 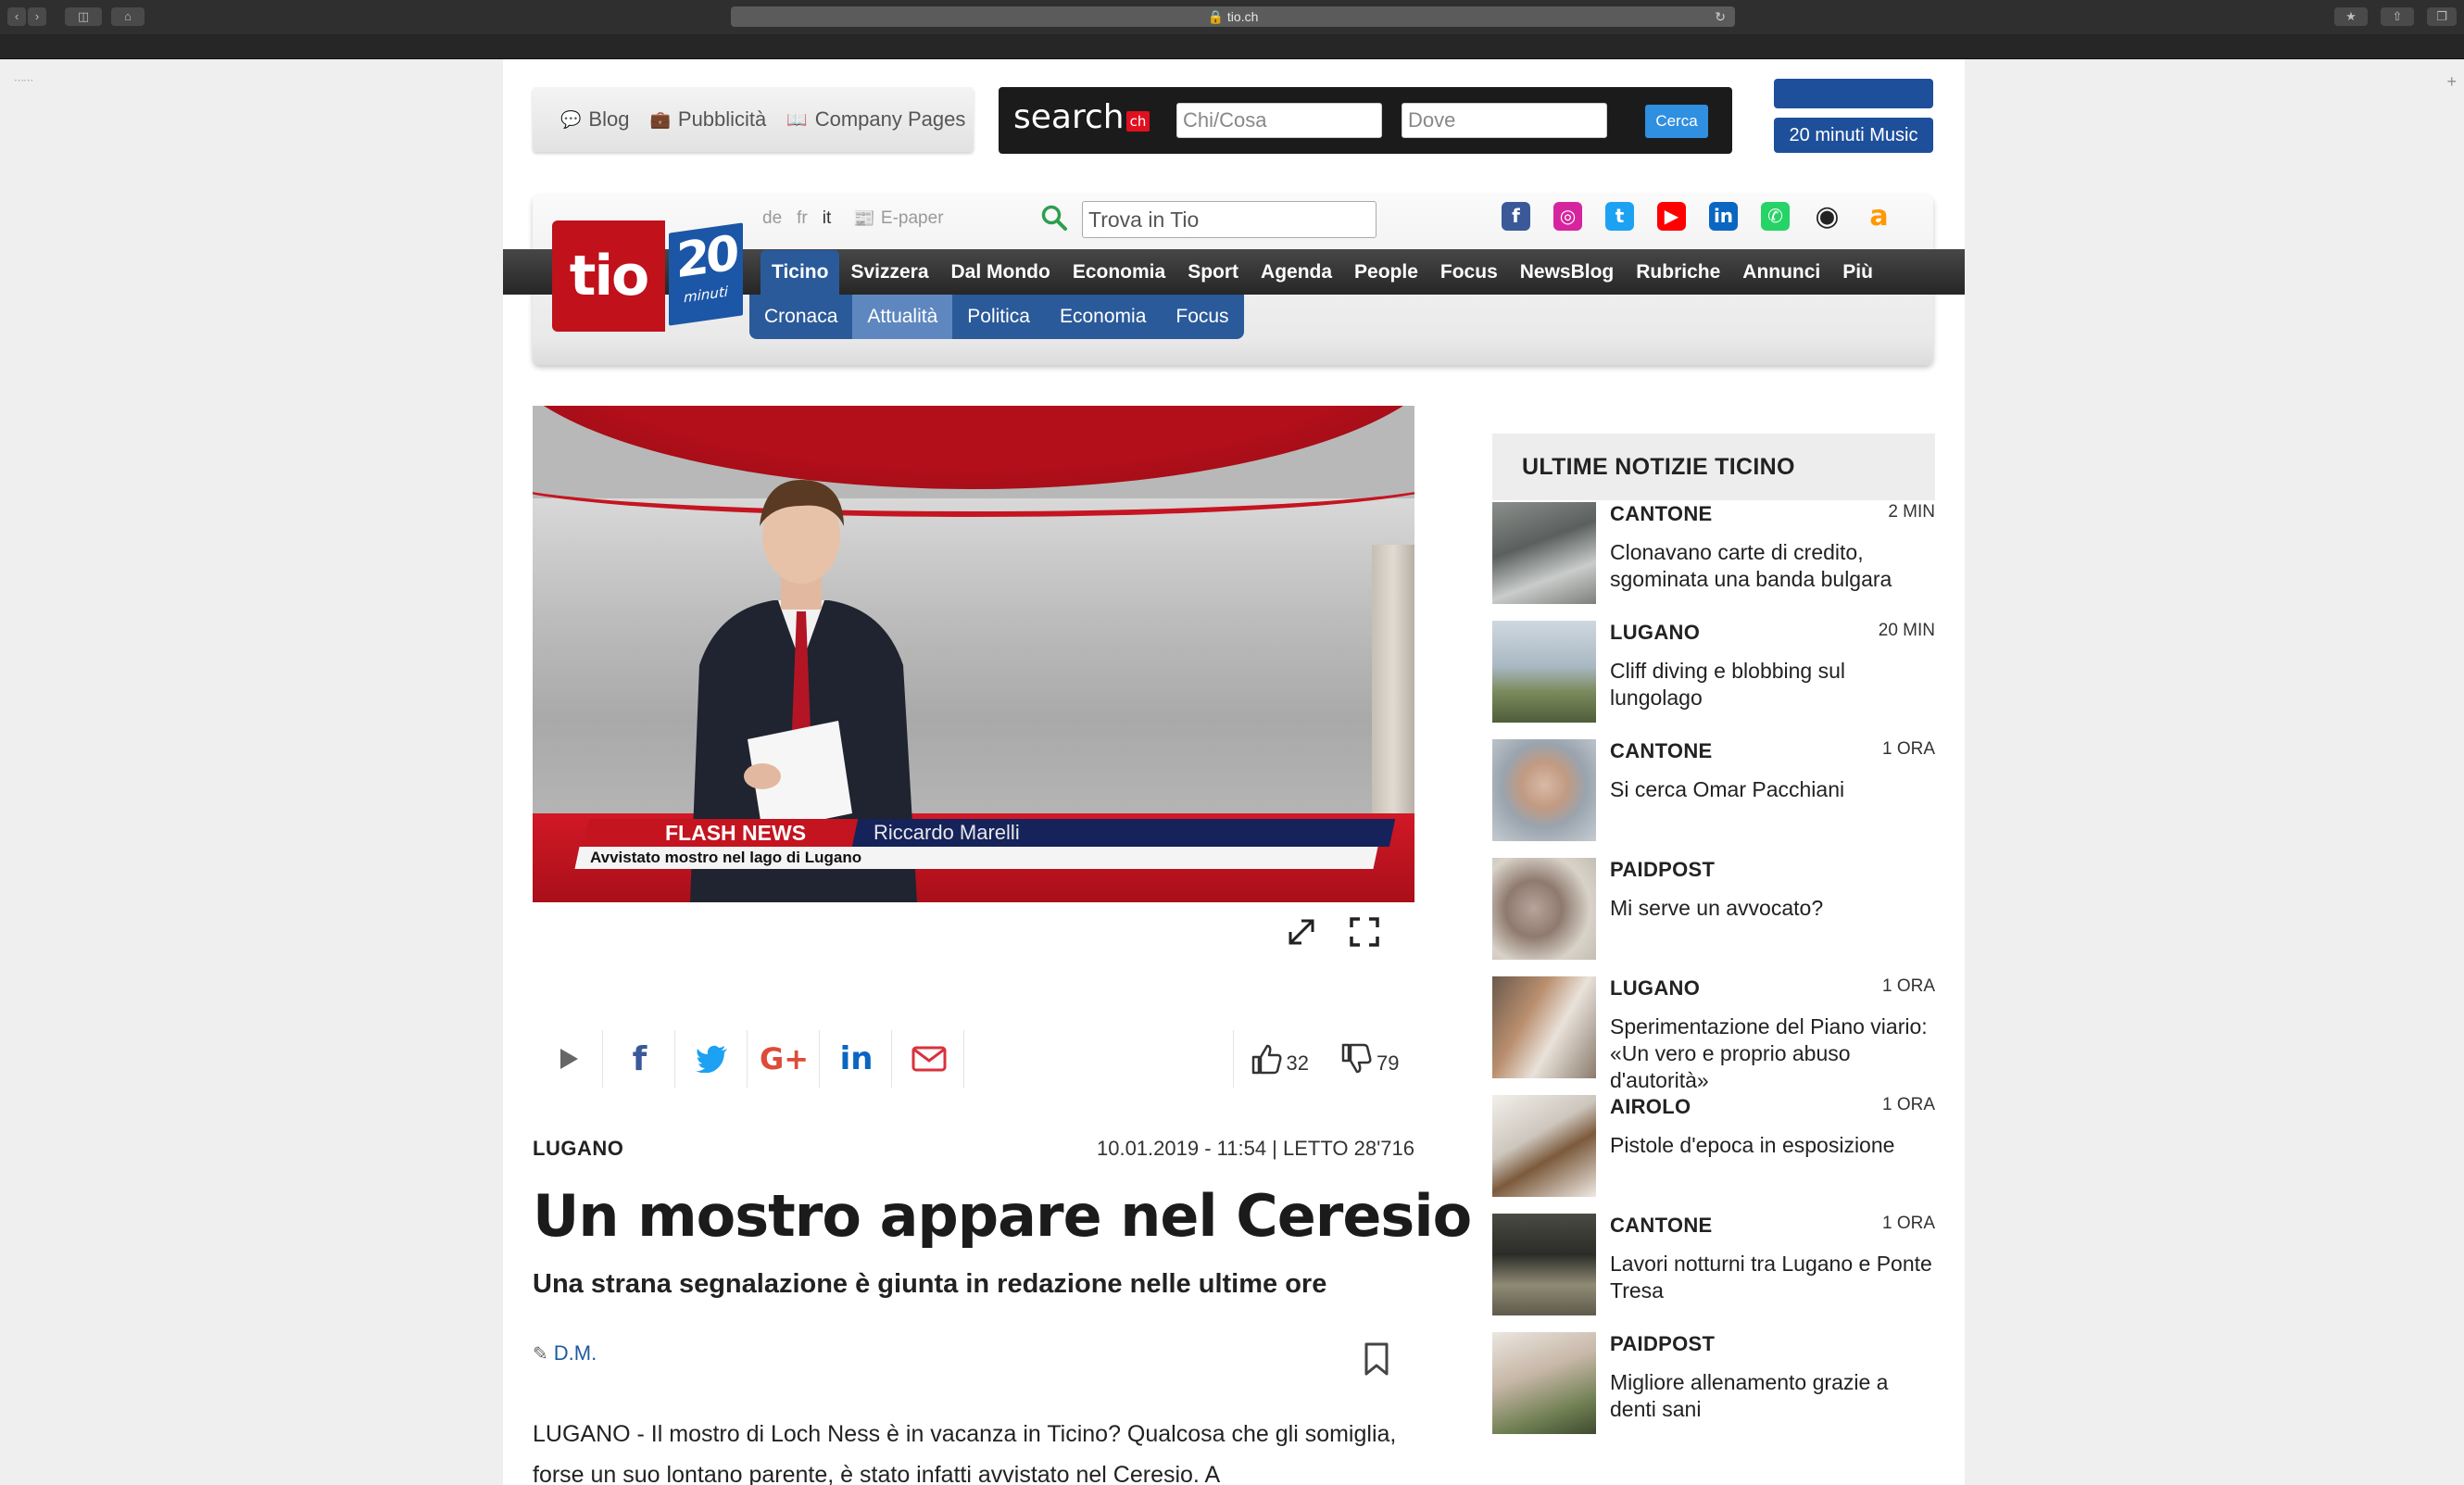 What do you see at coordinates (37, 16) in the screenshot?
I see `forward-button: ›` at bounding box center [37, 16].